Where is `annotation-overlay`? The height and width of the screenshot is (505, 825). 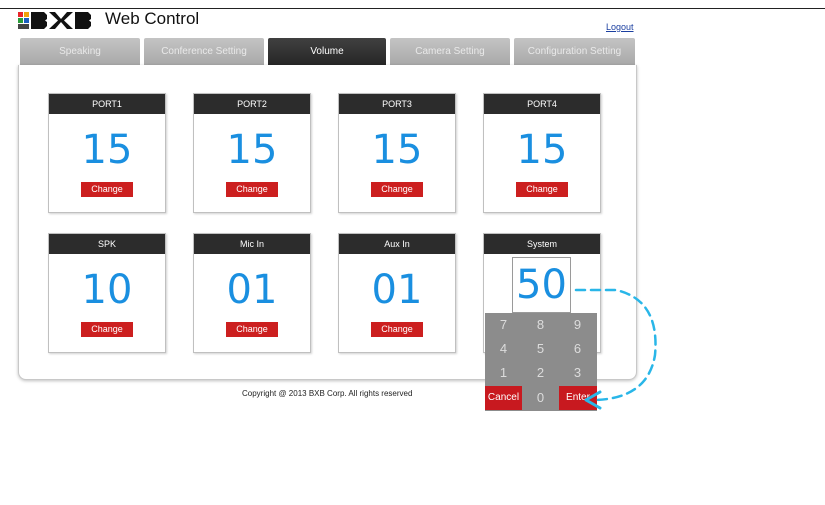 annotation-overlay is located at coordinates (615, 349).